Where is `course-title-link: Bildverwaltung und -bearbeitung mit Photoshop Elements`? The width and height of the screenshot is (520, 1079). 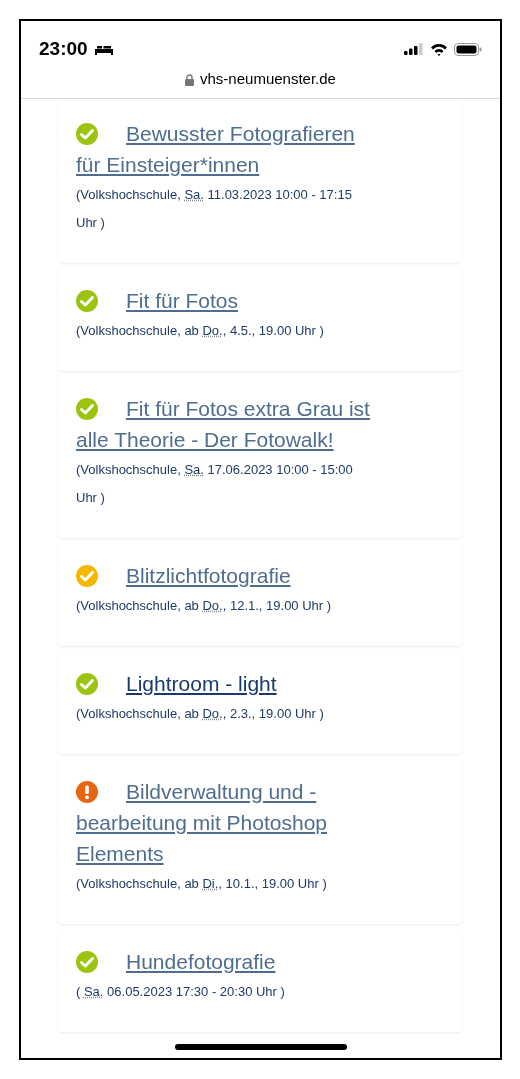 course-title-link: Bildverwaltung und -bearbeitung mit Photoshop Elements is located at coordinates (226, 822).